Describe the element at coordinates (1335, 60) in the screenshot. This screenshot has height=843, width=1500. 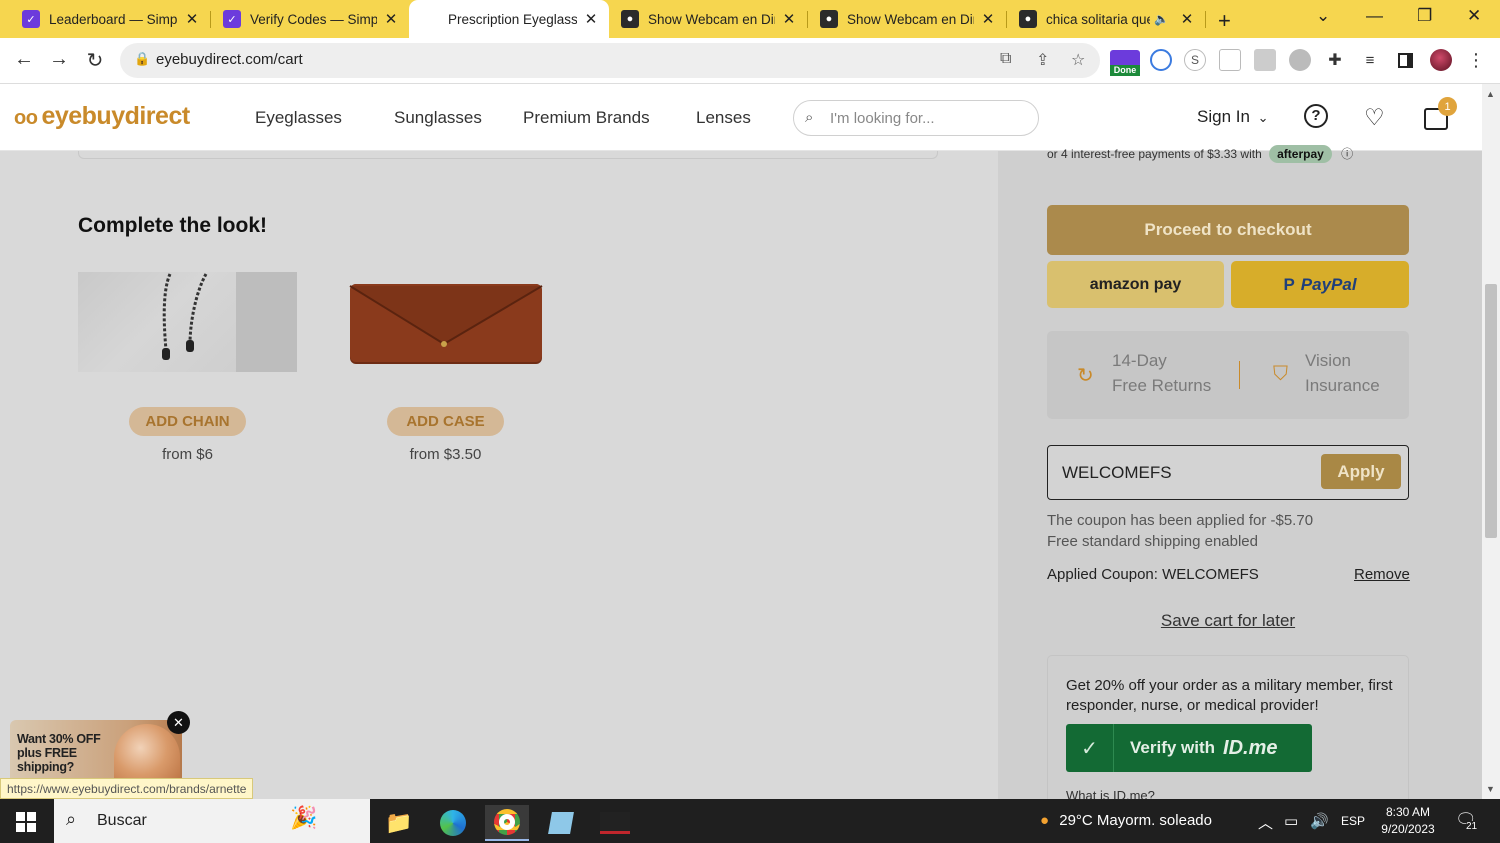
I see `extensions-puzzle-icon: ✚` at that location.